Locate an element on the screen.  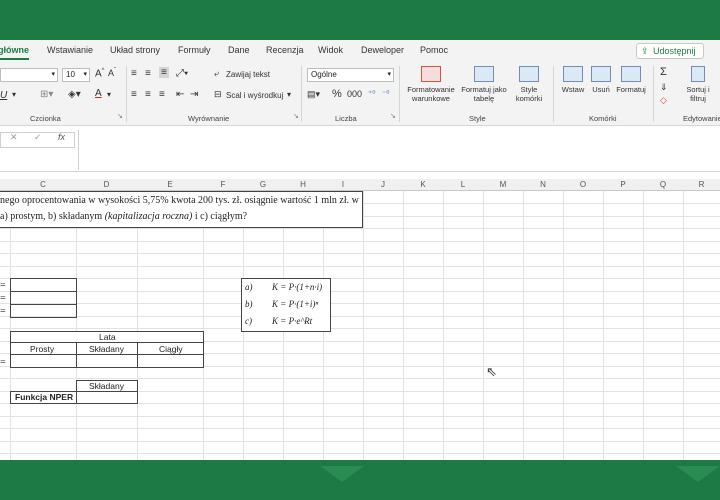
decrease-decimal-icon: ⁻⁰ is located at coordinates (385, 93).